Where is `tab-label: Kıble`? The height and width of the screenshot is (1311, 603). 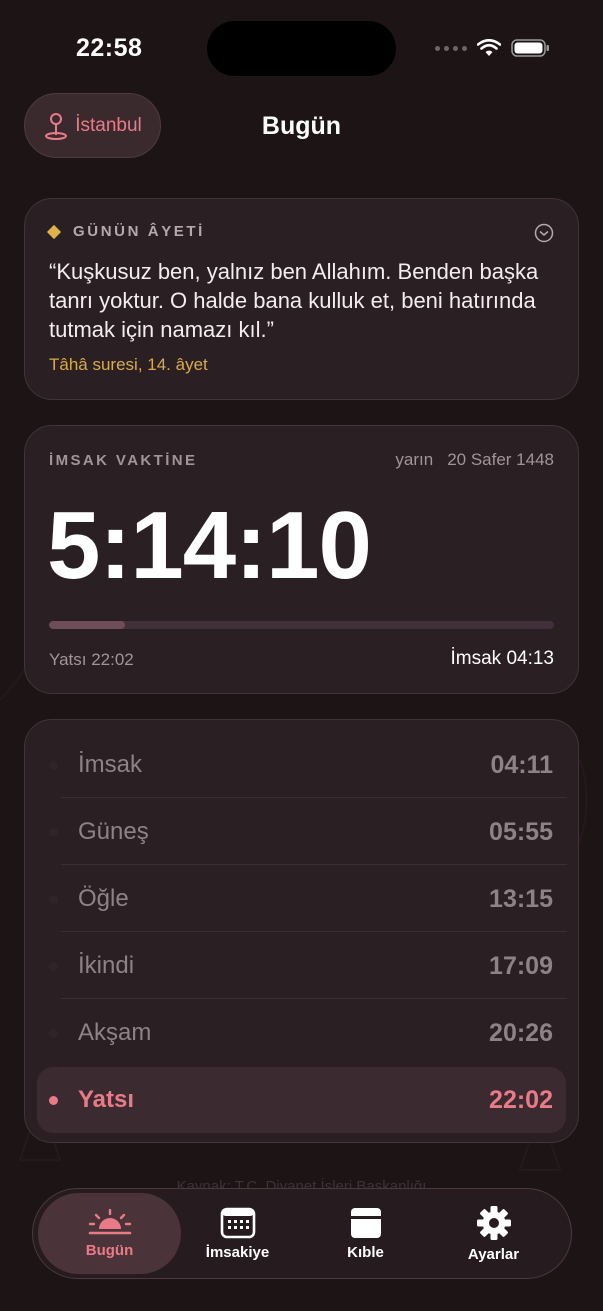 tab-label: Kıble is located at coordinates (365, 1252).